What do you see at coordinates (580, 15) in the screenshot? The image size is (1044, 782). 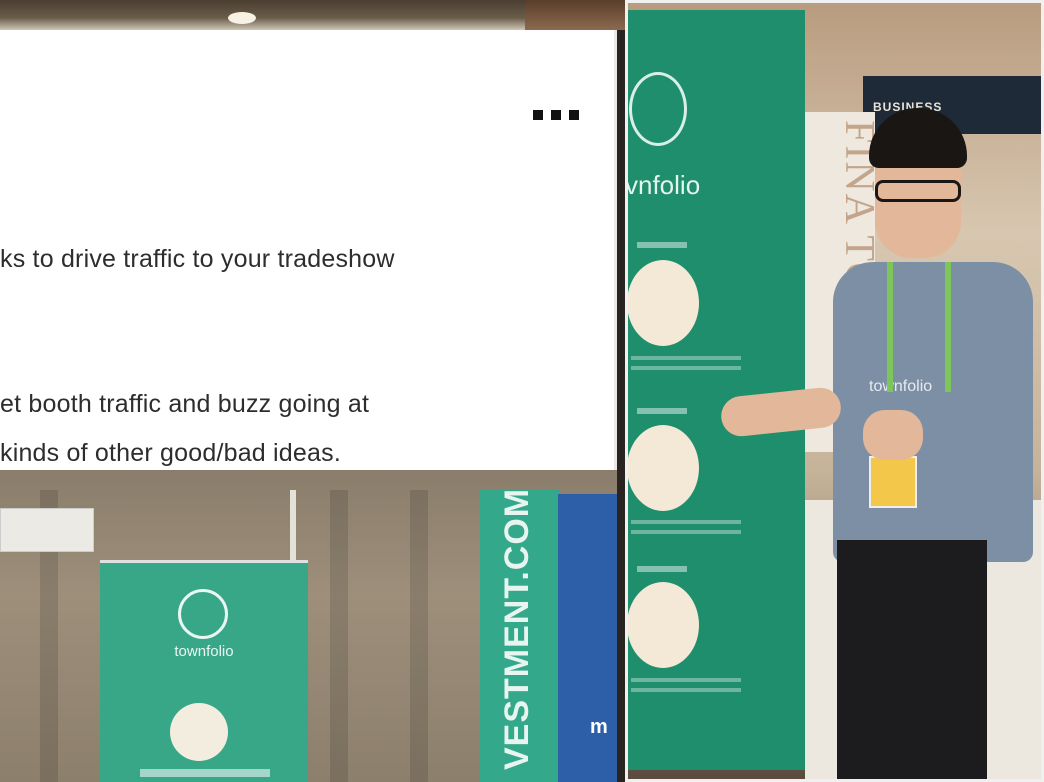 I see `photo-ceiling-right` at bounding box center [580, 15].